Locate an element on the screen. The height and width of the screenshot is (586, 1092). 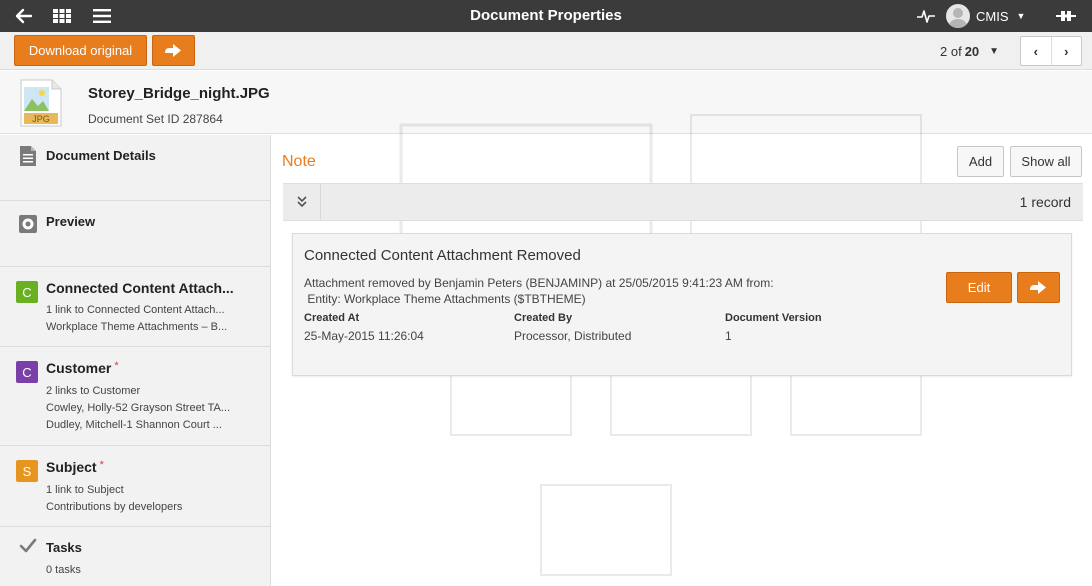
document-filename: Storey_Bridge_night.JPG is located at coordinates (179, 93).